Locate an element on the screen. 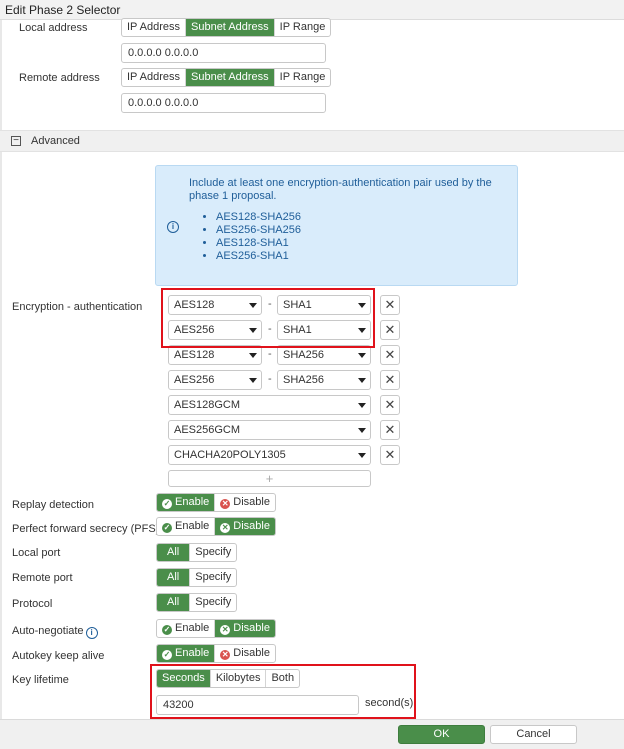 The width and height of the screenshot is (624, 749). protocol-all-option: All is located at coordinates (174, 602).